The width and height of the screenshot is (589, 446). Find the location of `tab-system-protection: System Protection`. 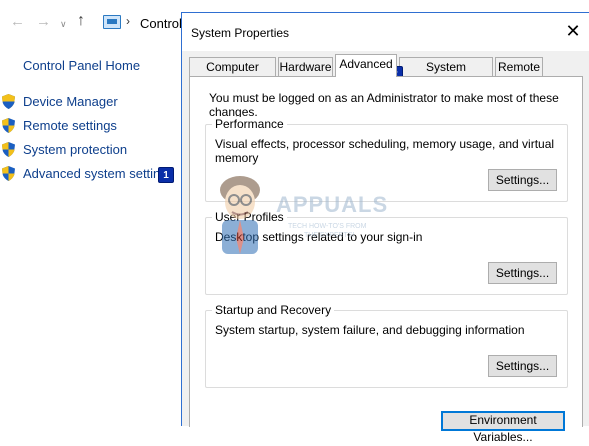

tab-system-protection: System Protection is located at coordinates (446, 74).